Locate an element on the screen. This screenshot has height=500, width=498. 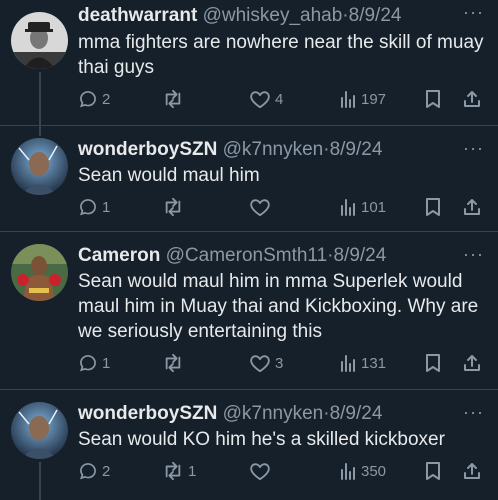
handle: @CameronSmth11 is located at coordinates (247, 255).